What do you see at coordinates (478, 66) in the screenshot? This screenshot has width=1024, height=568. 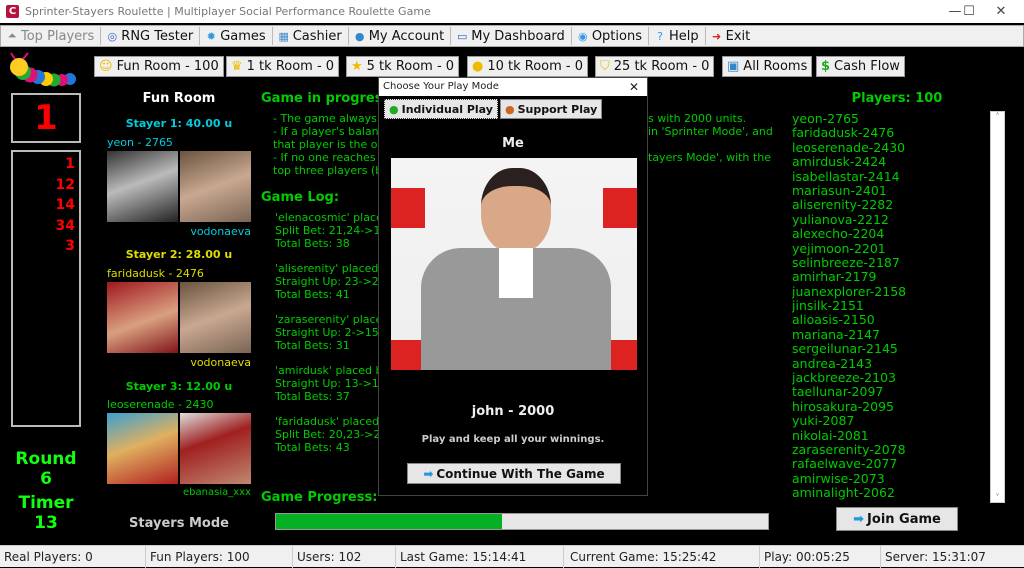 I see `sun-icon: ●` at bounding box center [478, 66].